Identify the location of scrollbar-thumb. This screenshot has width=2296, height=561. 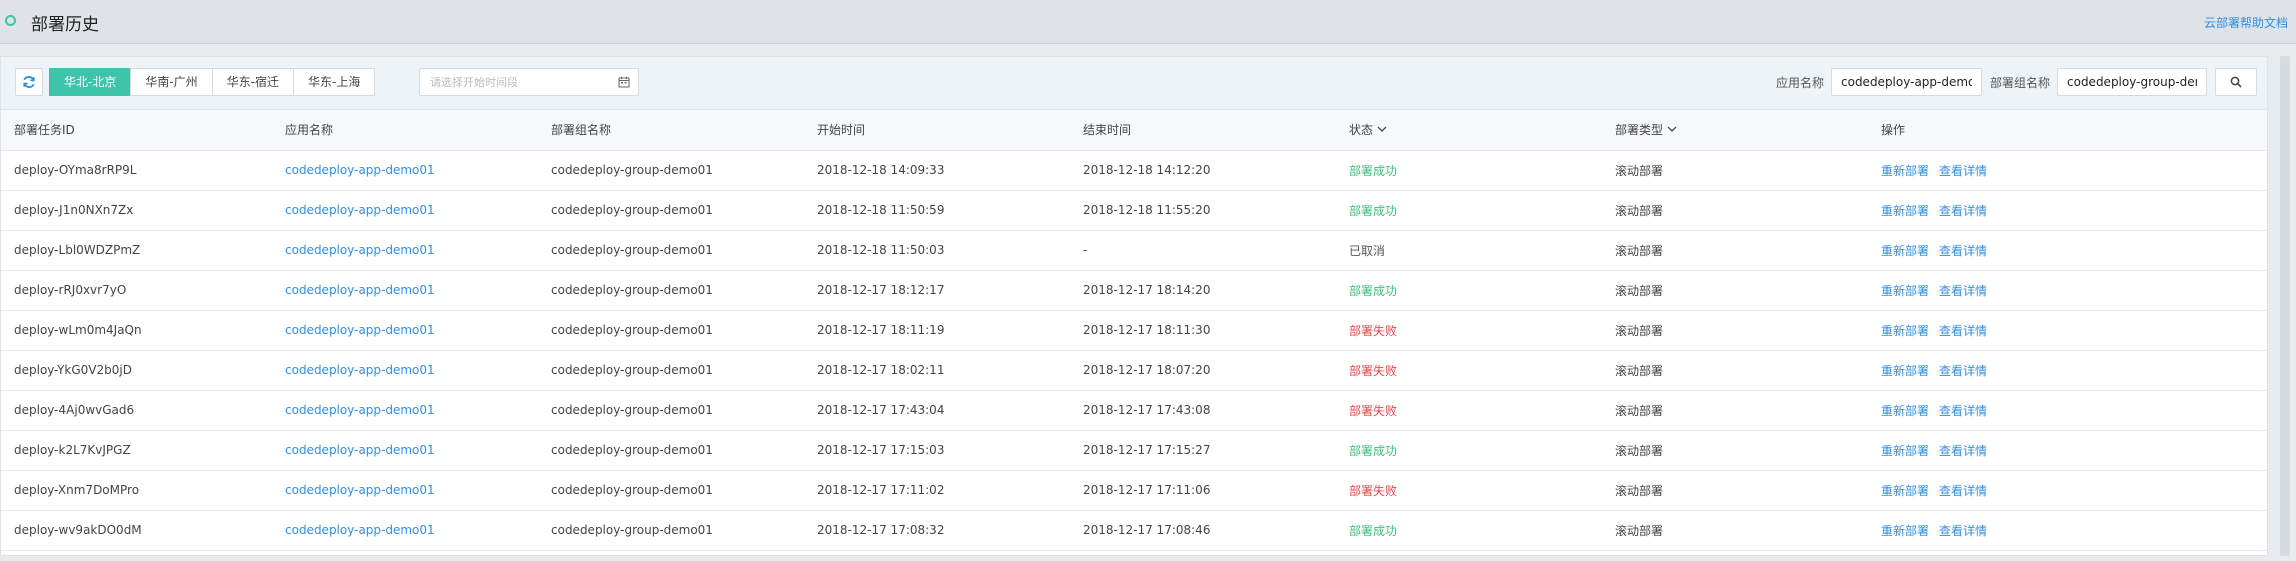
(2285, 306).